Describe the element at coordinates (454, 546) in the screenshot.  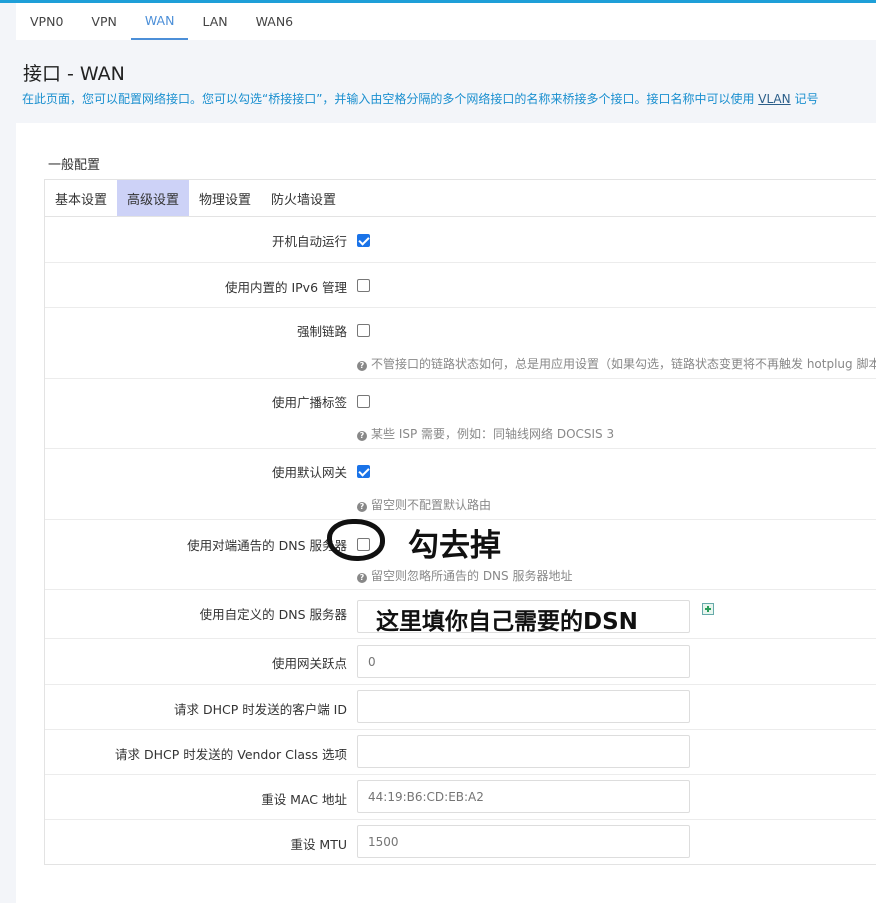
I see `annotation-uncheck-note: 勾去掉` at that location.